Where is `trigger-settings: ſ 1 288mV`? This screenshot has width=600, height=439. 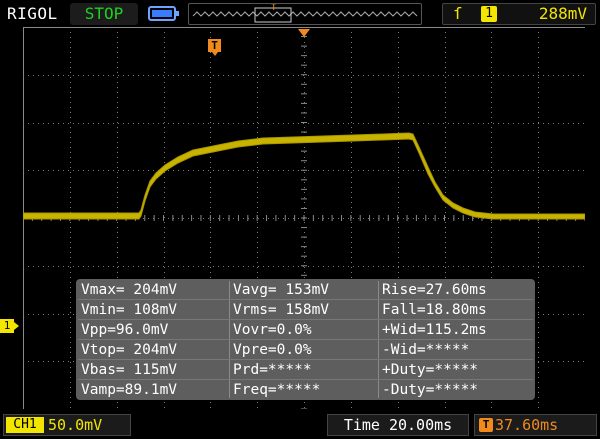
trigger-settings: ſ 1 288mV is located at coordinates (519, 14).